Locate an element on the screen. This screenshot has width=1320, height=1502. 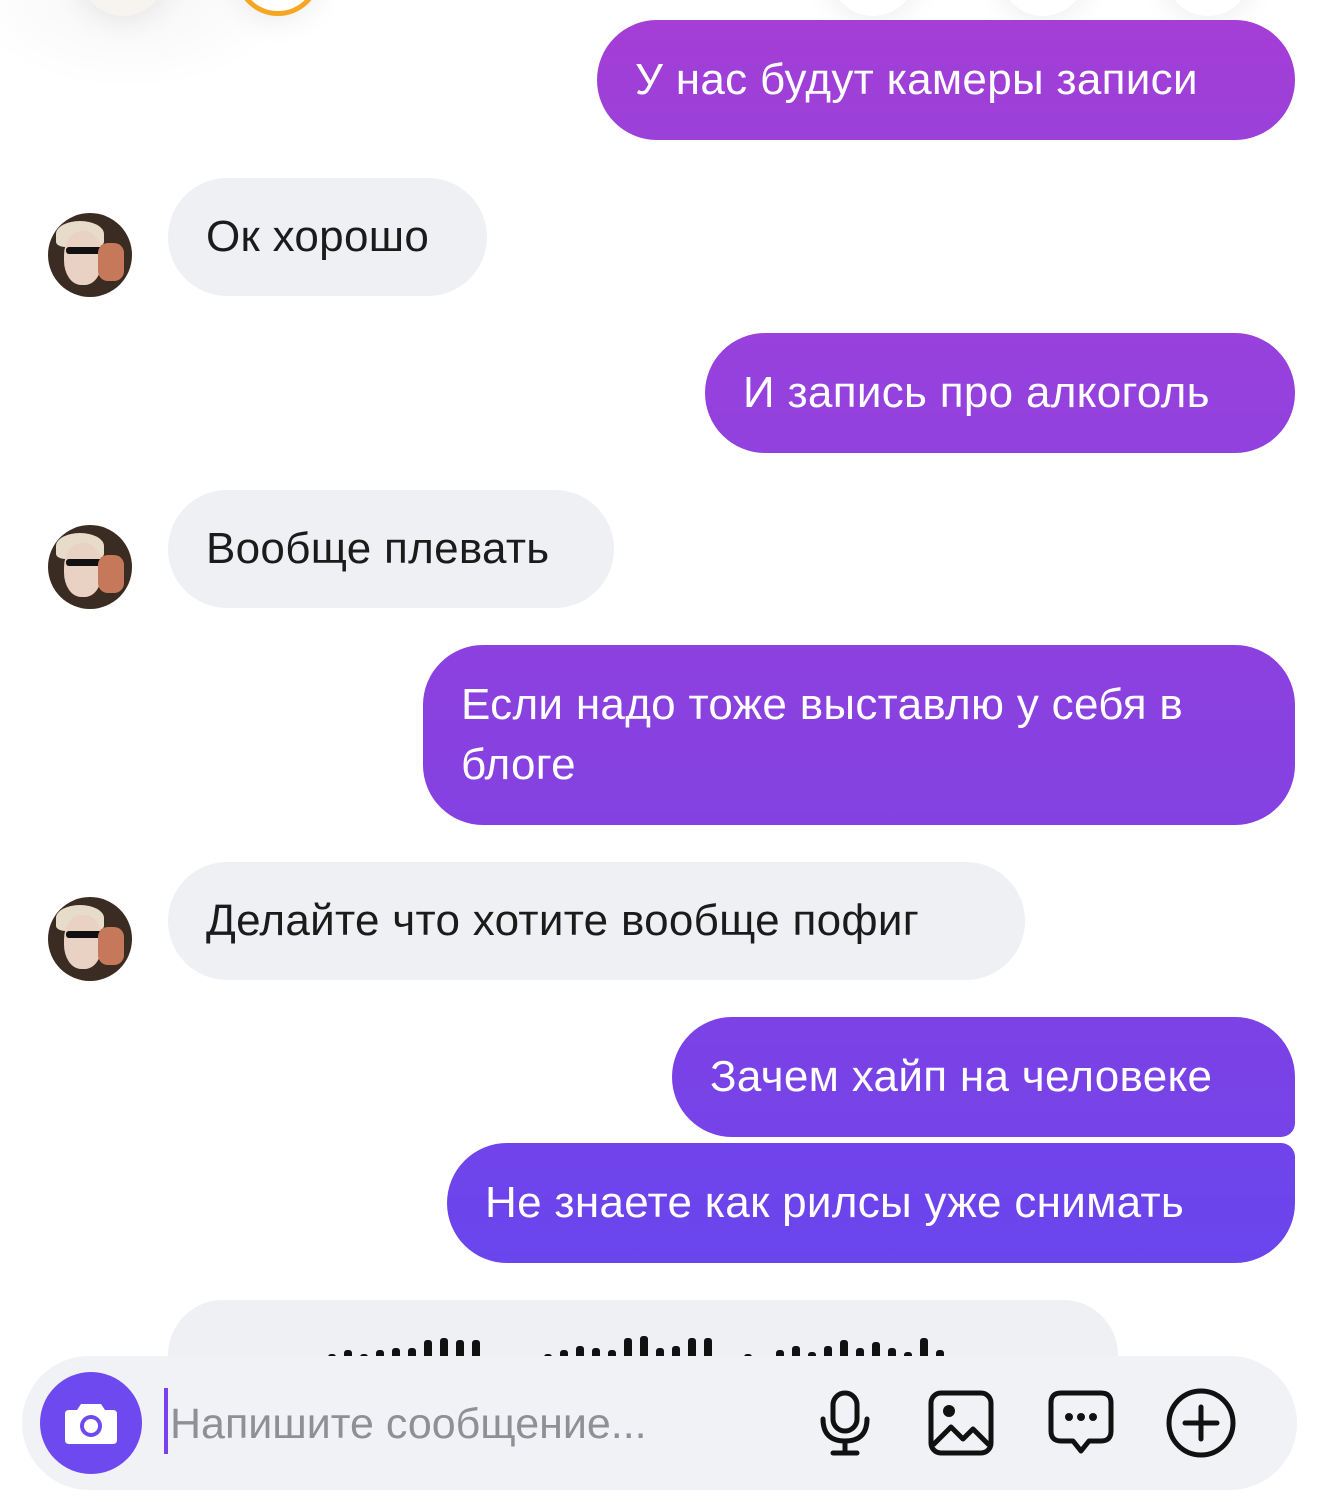
microphone-button is located at coordinates (845, 1423).